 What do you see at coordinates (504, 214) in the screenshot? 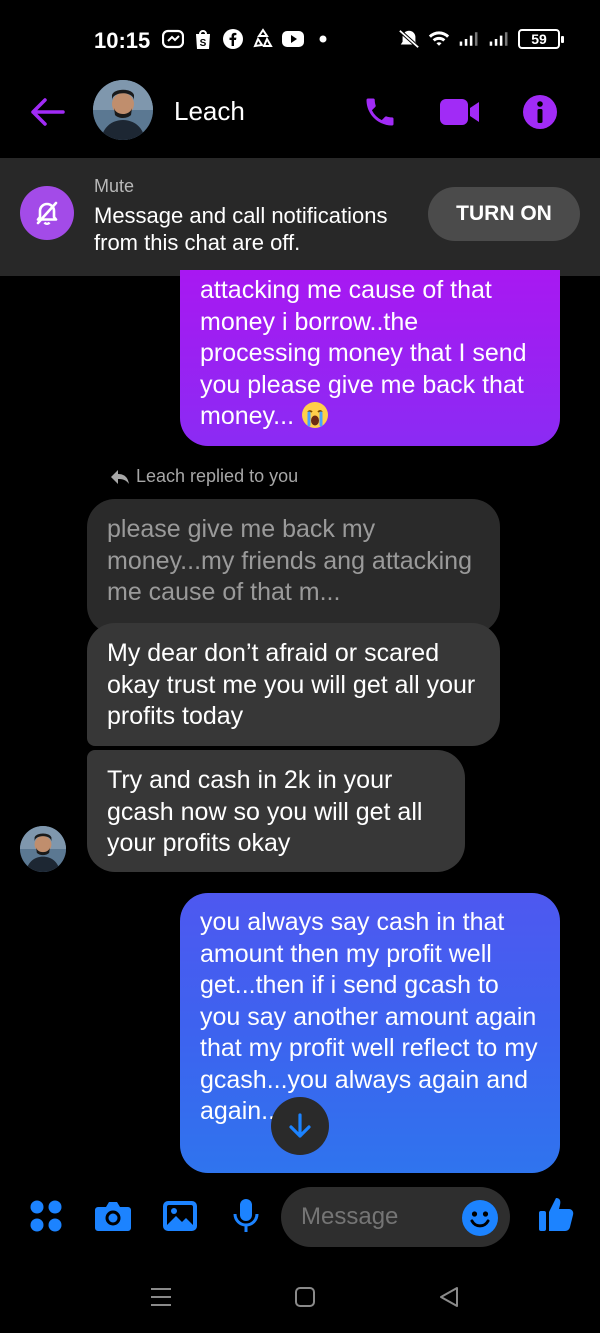
I see `turn-on-button: TURN ON` at bounding box center [504, 214].